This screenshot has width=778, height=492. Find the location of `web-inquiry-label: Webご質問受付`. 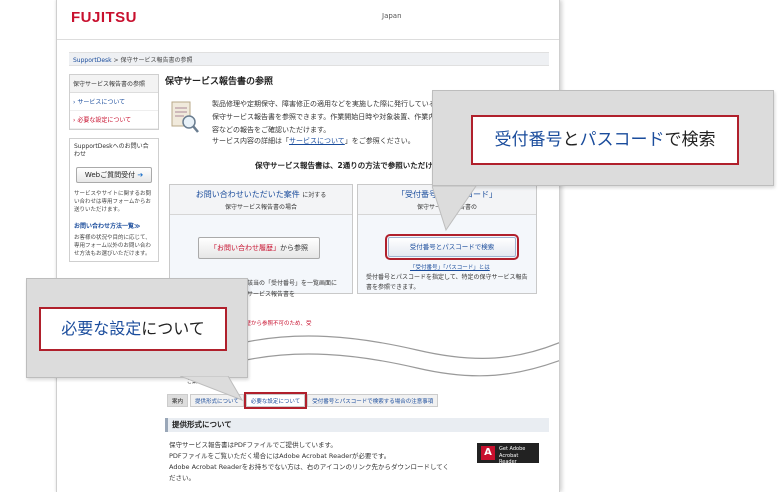

web-inquiry-label: Webご質問受付 is located at coordinates (110, 175).